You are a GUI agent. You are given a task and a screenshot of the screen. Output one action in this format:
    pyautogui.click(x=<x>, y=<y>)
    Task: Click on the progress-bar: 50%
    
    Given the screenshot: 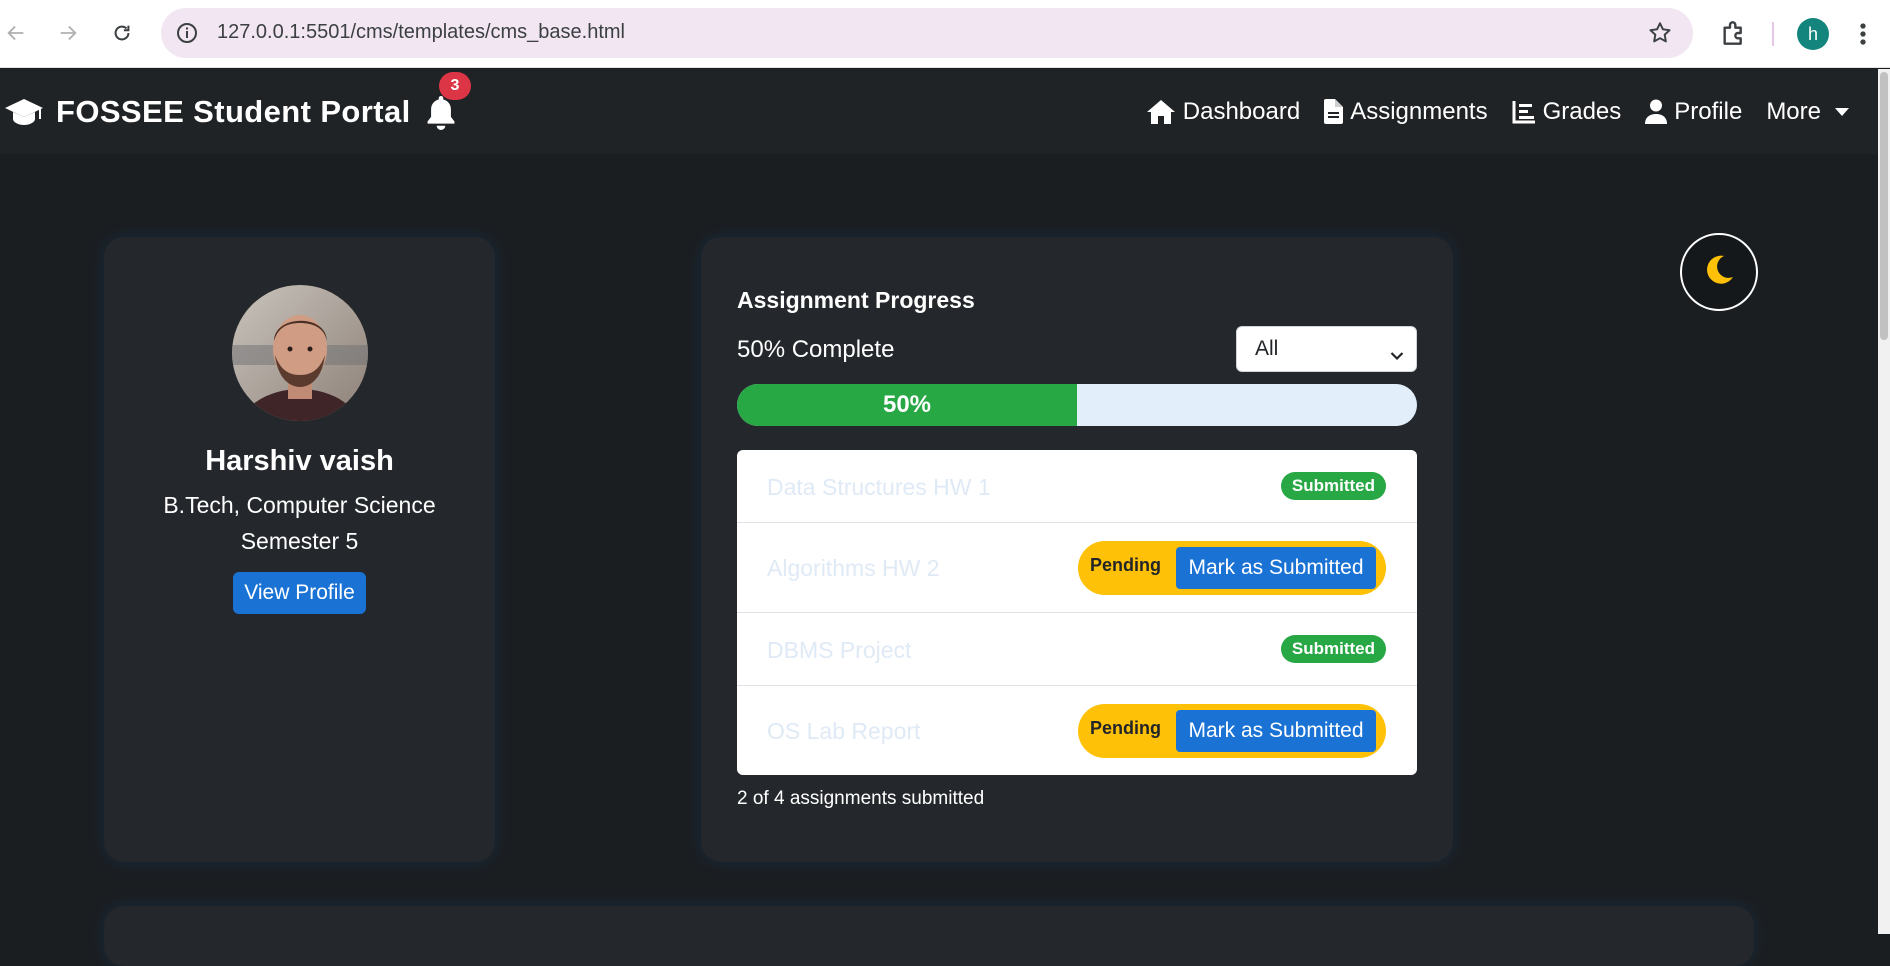 What is the action you would take?
    pyautogui.click(x=1077, y=405)
    